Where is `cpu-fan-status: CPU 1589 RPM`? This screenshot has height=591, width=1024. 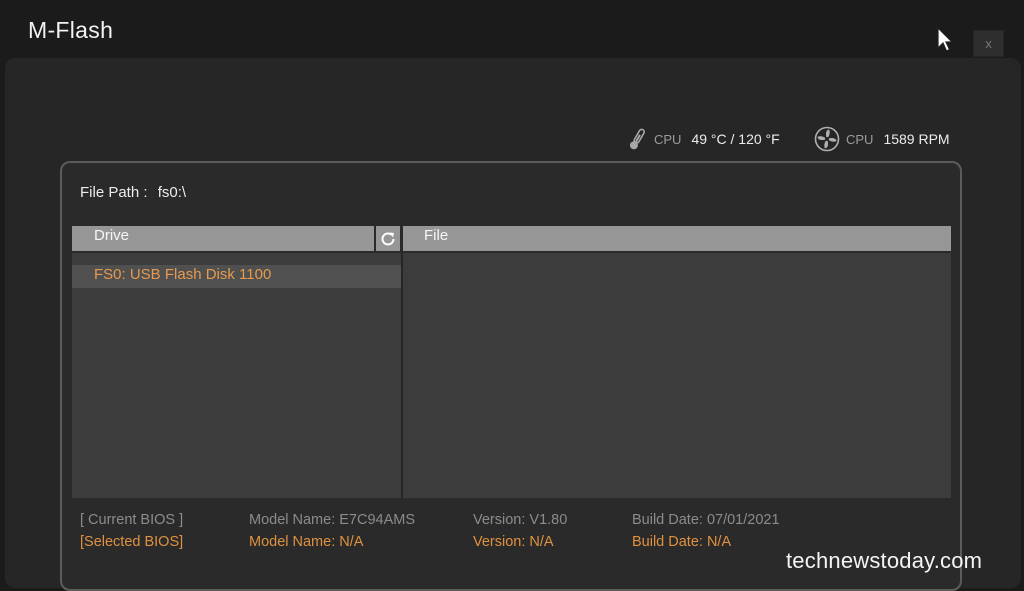 cpu-fan-status: CPU 1589 RPM is located at coordinates (882, 139).